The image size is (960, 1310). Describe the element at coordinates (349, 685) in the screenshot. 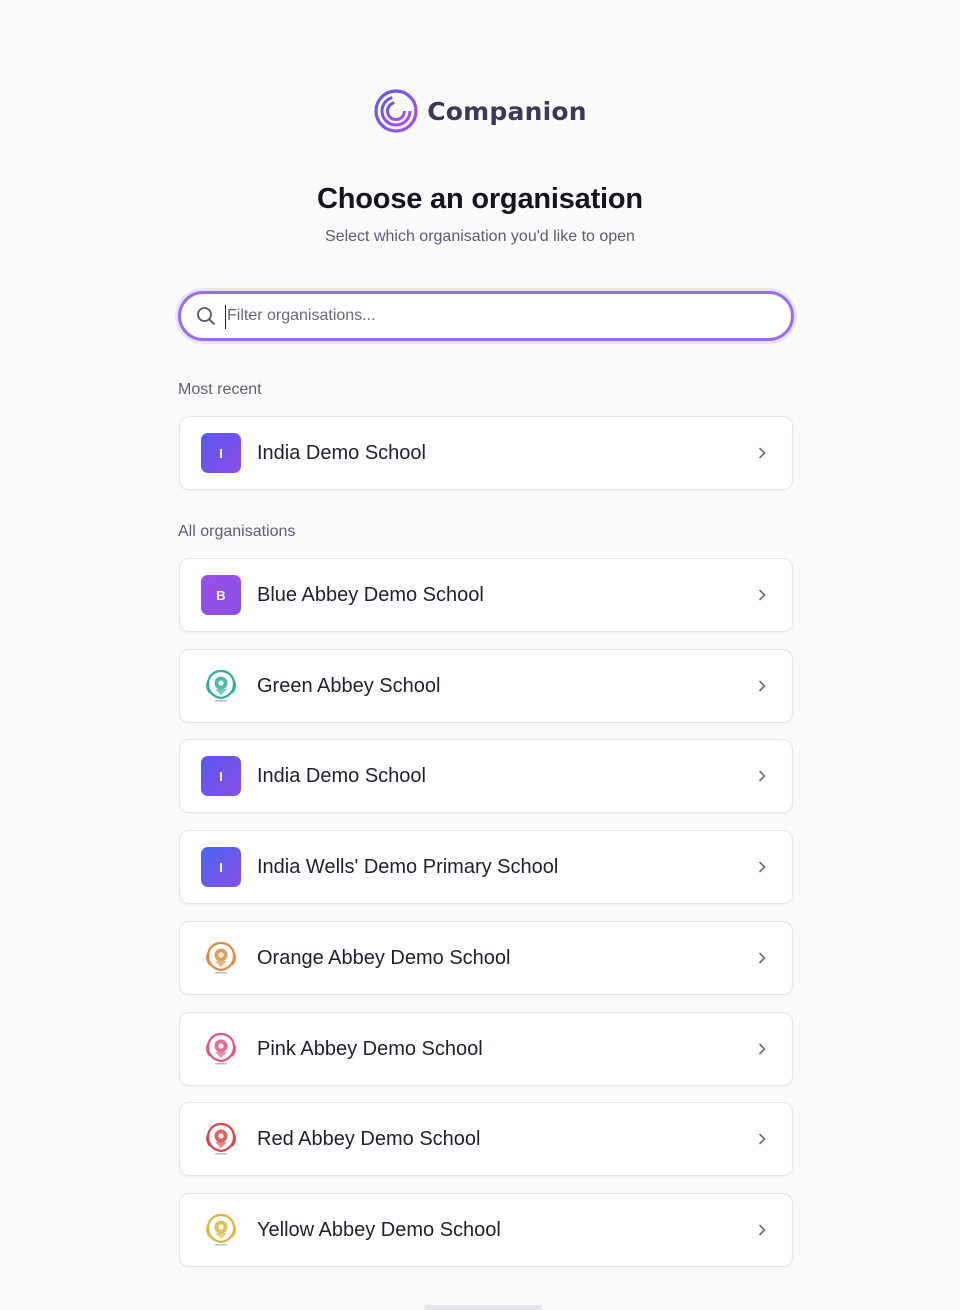

I see `organisation-name: Green Abbey School` at that location.